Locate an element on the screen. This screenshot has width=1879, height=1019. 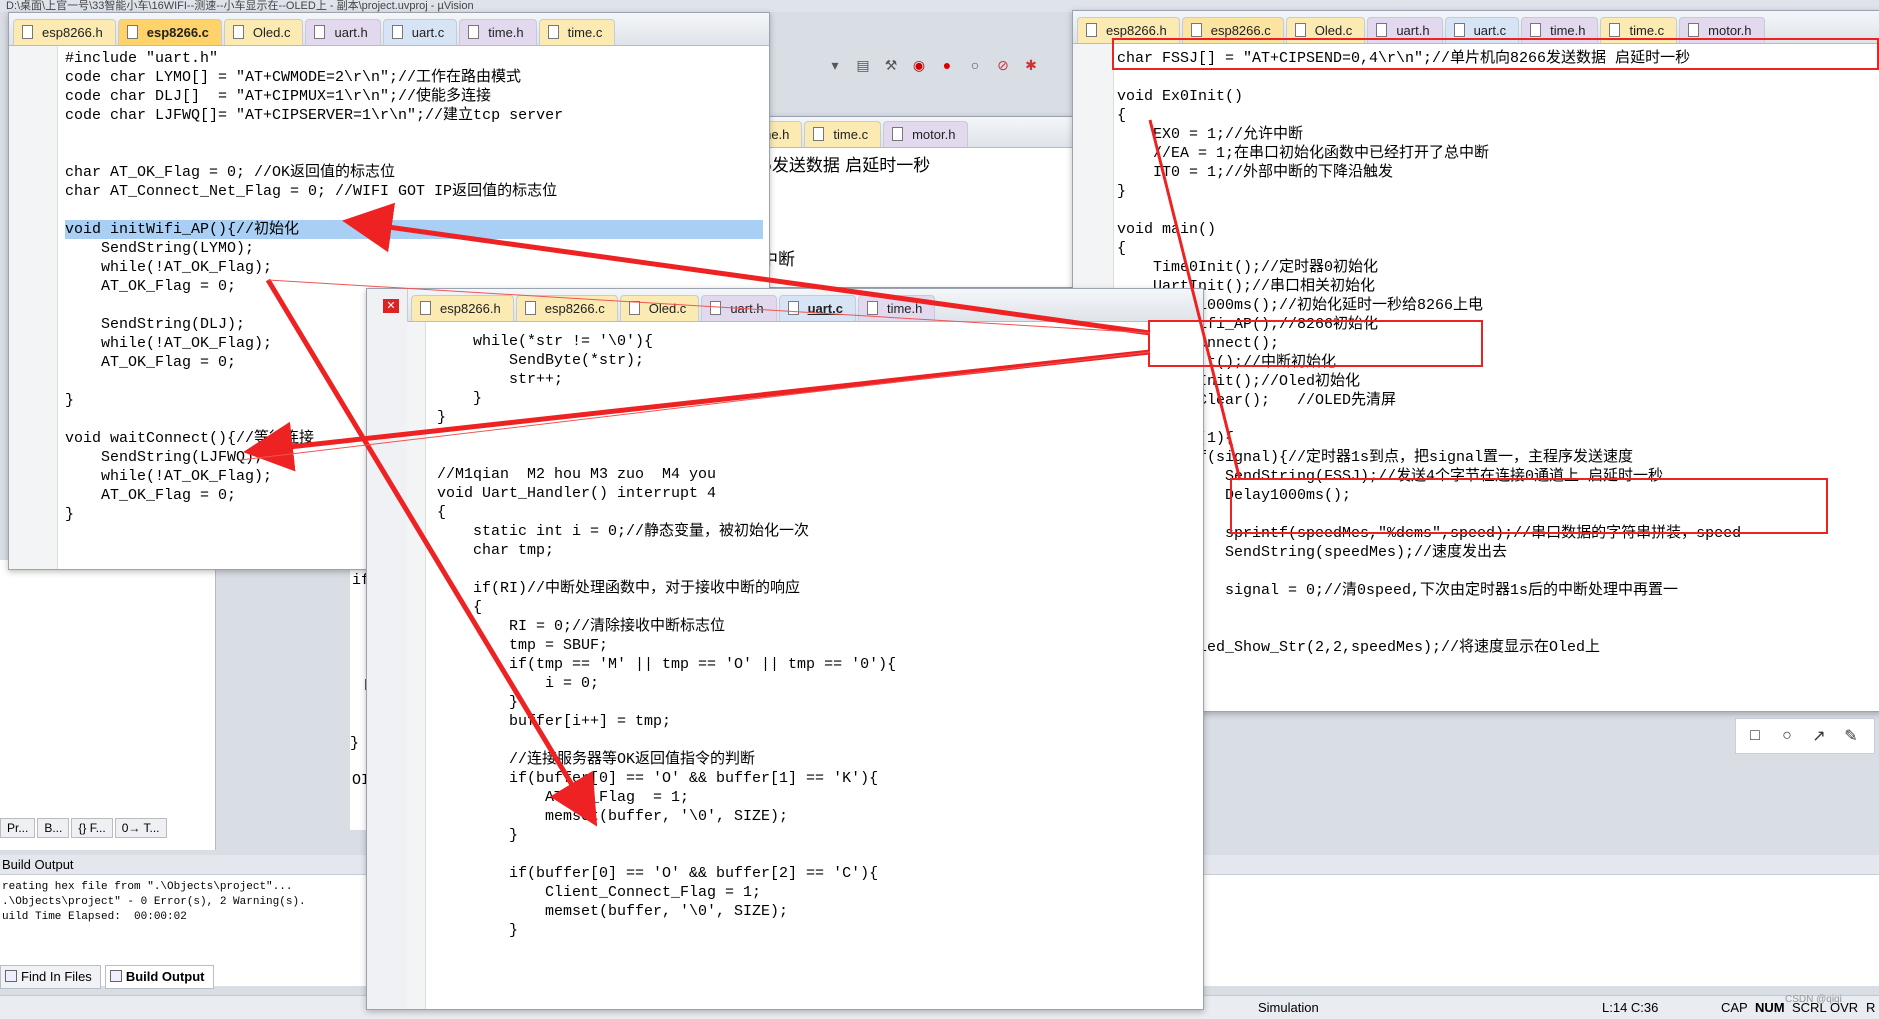
settings-icon: ✱ is located at coordinates (1031, 65).